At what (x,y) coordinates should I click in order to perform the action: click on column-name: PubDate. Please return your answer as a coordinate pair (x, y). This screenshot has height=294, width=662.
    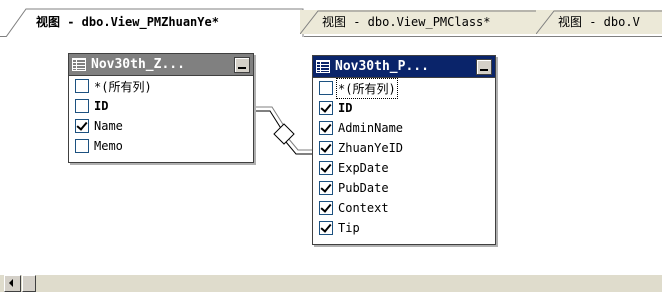
    Looking at the image, I should click on (363, 188).